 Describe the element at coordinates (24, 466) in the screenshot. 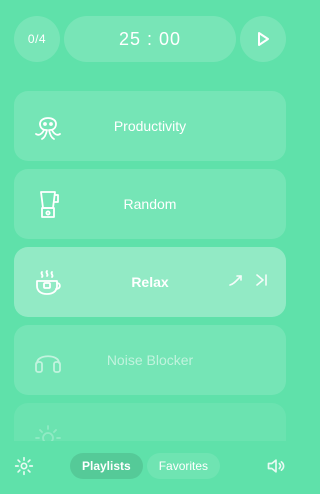

I see `gear-icon` at that location.